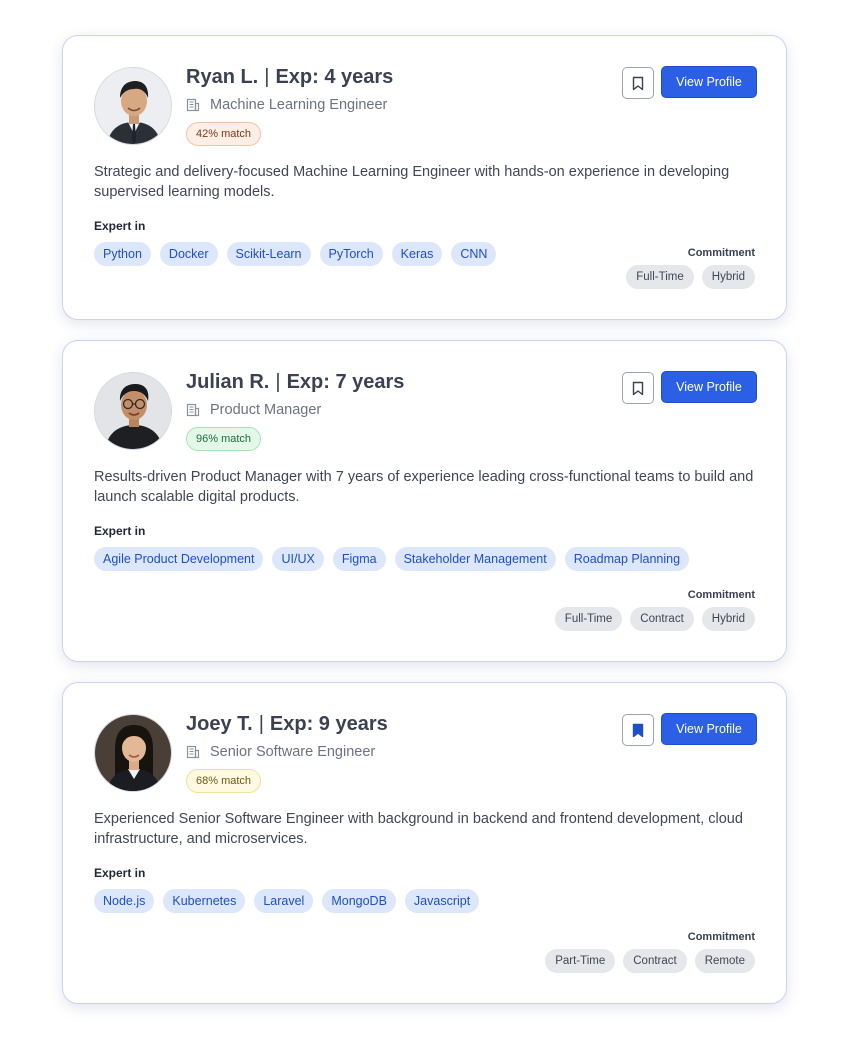  Describe the element at coordinates (474, 254) in the screenshot. I see `skill-tag: CNN` at that location.